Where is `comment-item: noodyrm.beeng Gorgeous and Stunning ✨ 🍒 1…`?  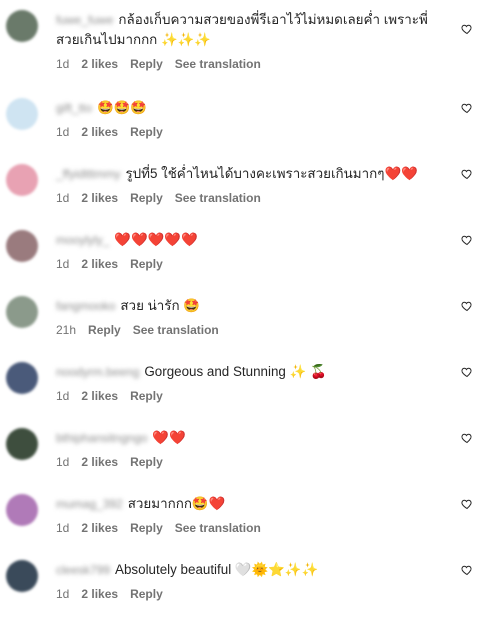
comment-item: noodyrm.beeng Gorgeous and Stunning ✨ 🍒 1… is located at coordinates (241, 385).